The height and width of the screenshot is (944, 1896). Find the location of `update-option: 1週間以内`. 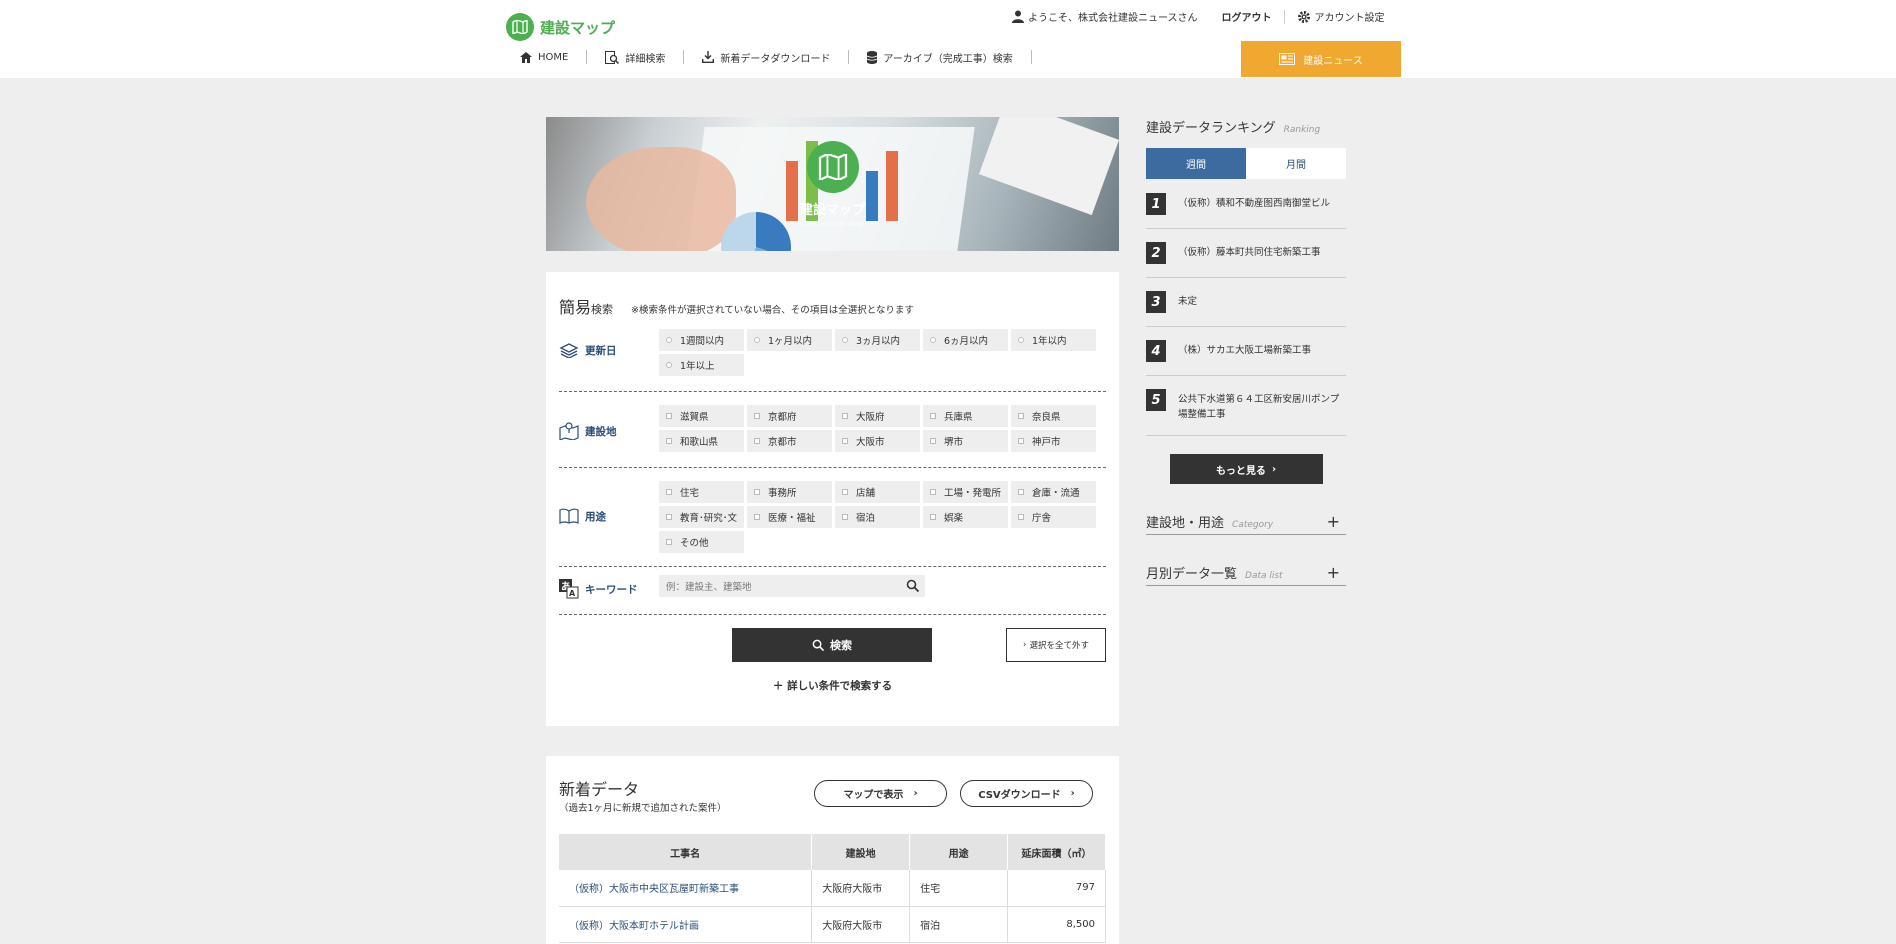

update-option: 1週間以内 is located at coordinates (701, 340).